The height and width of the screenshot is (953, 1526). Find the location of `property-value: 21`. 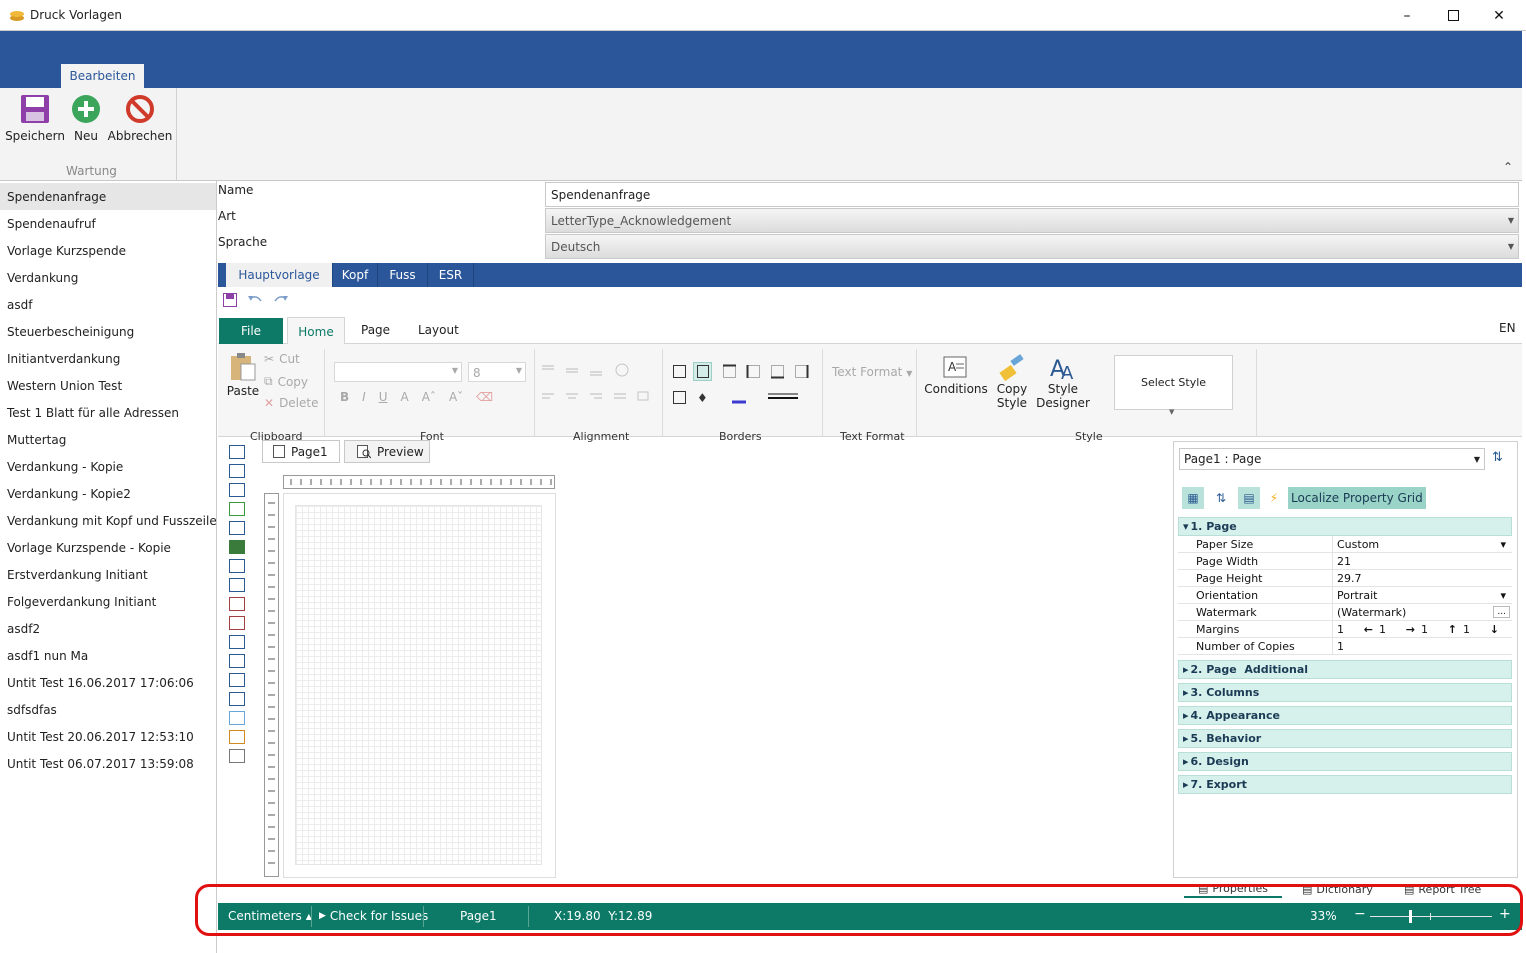

property-value: 21 is located at coordinates (1422, 561).